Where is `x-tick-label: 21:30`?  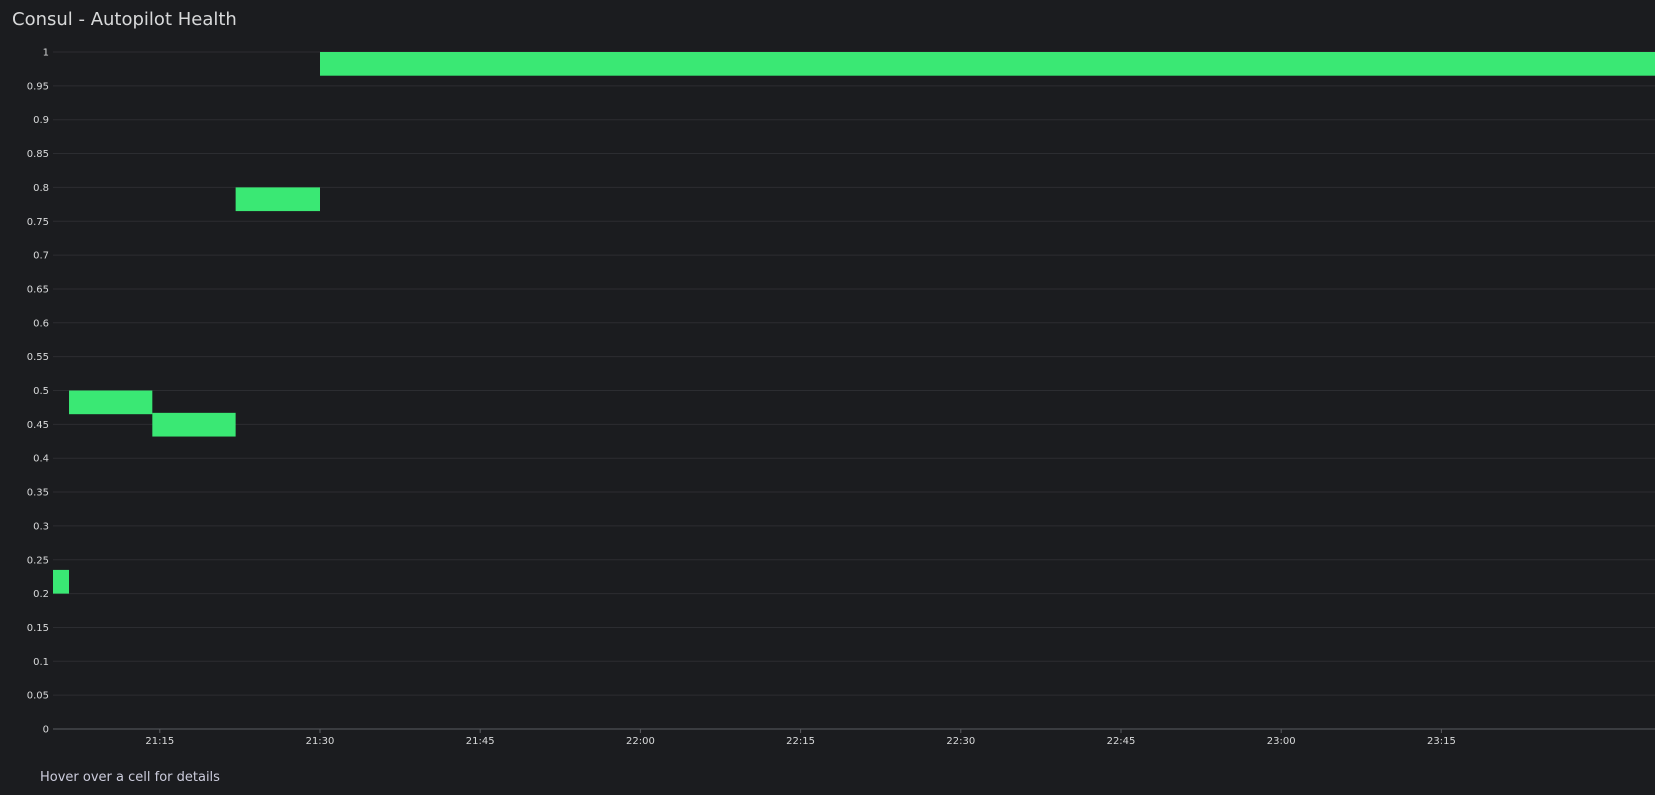 x-tick-label: 21:30 is located at coordinates (320, 741).